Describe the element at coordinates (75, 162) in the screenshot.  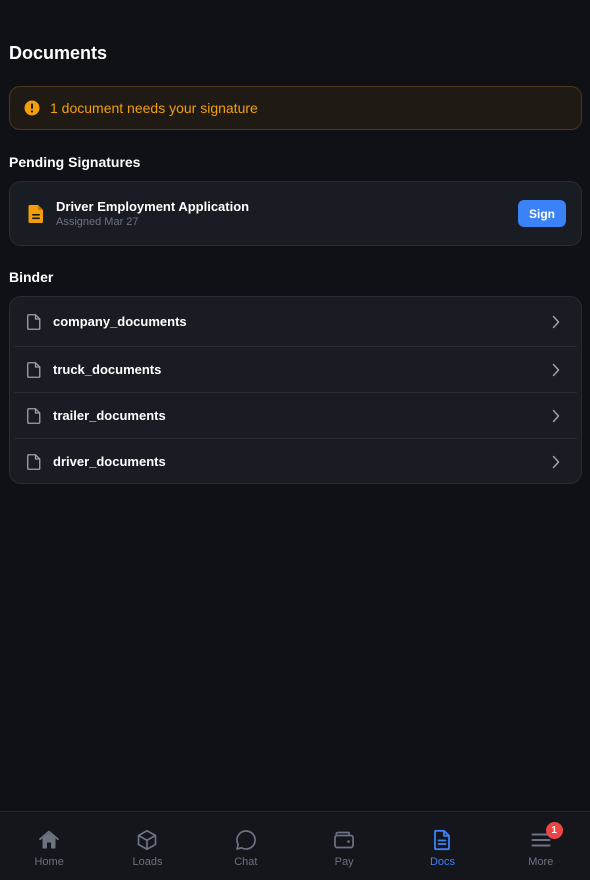
I see `pending-signatures-title: Pending Signatures` at that location.